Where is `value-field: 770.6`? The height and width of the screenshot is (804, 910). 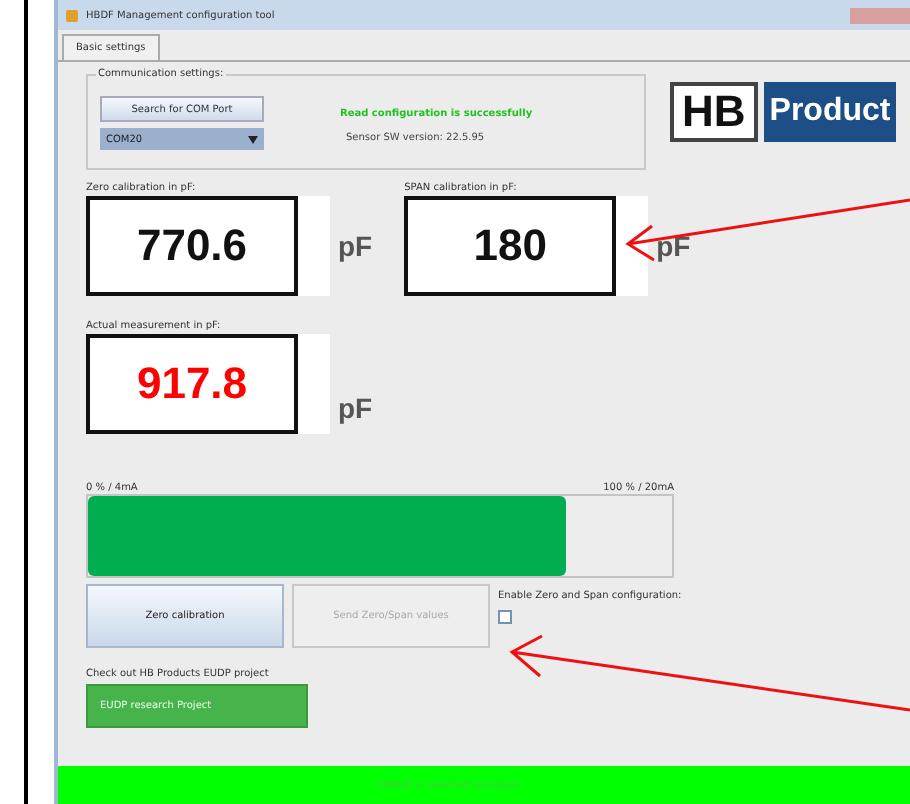 value-field: 770.6 is located at coordinates (192, 246).